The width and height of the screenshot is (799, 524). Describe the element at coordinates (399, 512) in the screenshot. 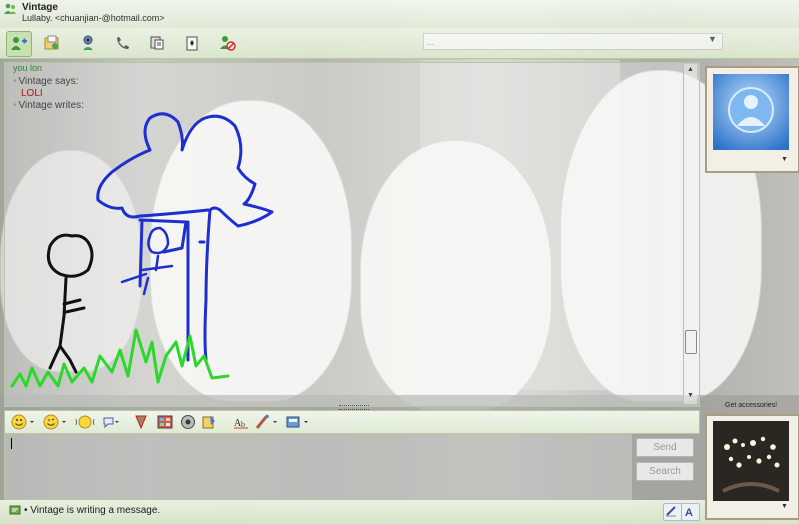

I see `status-bar: • Vintage is writing a message. A` at that location.